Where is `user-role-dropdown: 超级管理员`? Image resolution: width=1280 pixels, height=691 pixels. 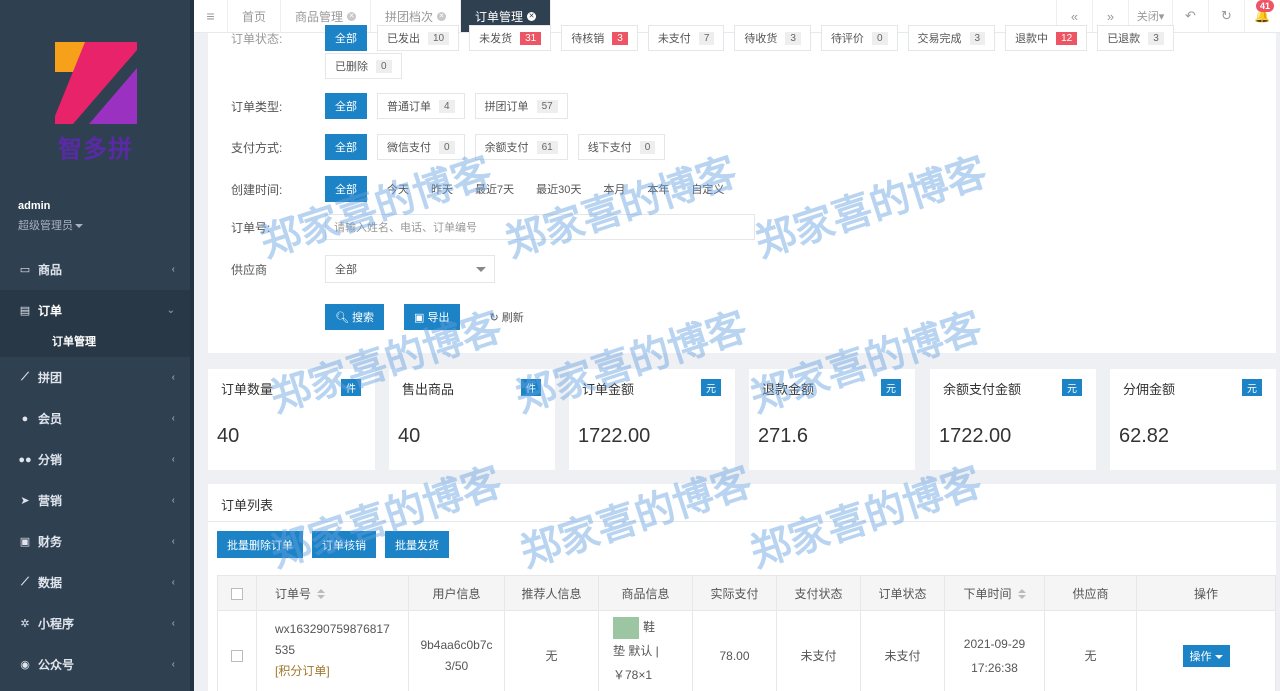
user-role-dropdown: 超级管理员 is located at coordinates (50, 225).